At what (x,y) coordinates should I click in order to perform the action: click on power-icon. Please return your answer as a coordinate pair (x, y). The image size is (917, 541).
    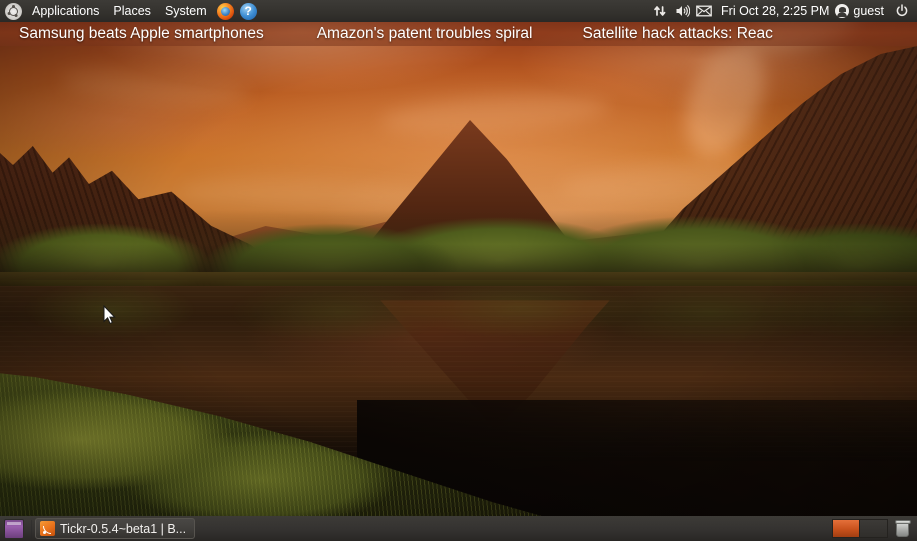
    Looking at the image, I should click on (902, 11).